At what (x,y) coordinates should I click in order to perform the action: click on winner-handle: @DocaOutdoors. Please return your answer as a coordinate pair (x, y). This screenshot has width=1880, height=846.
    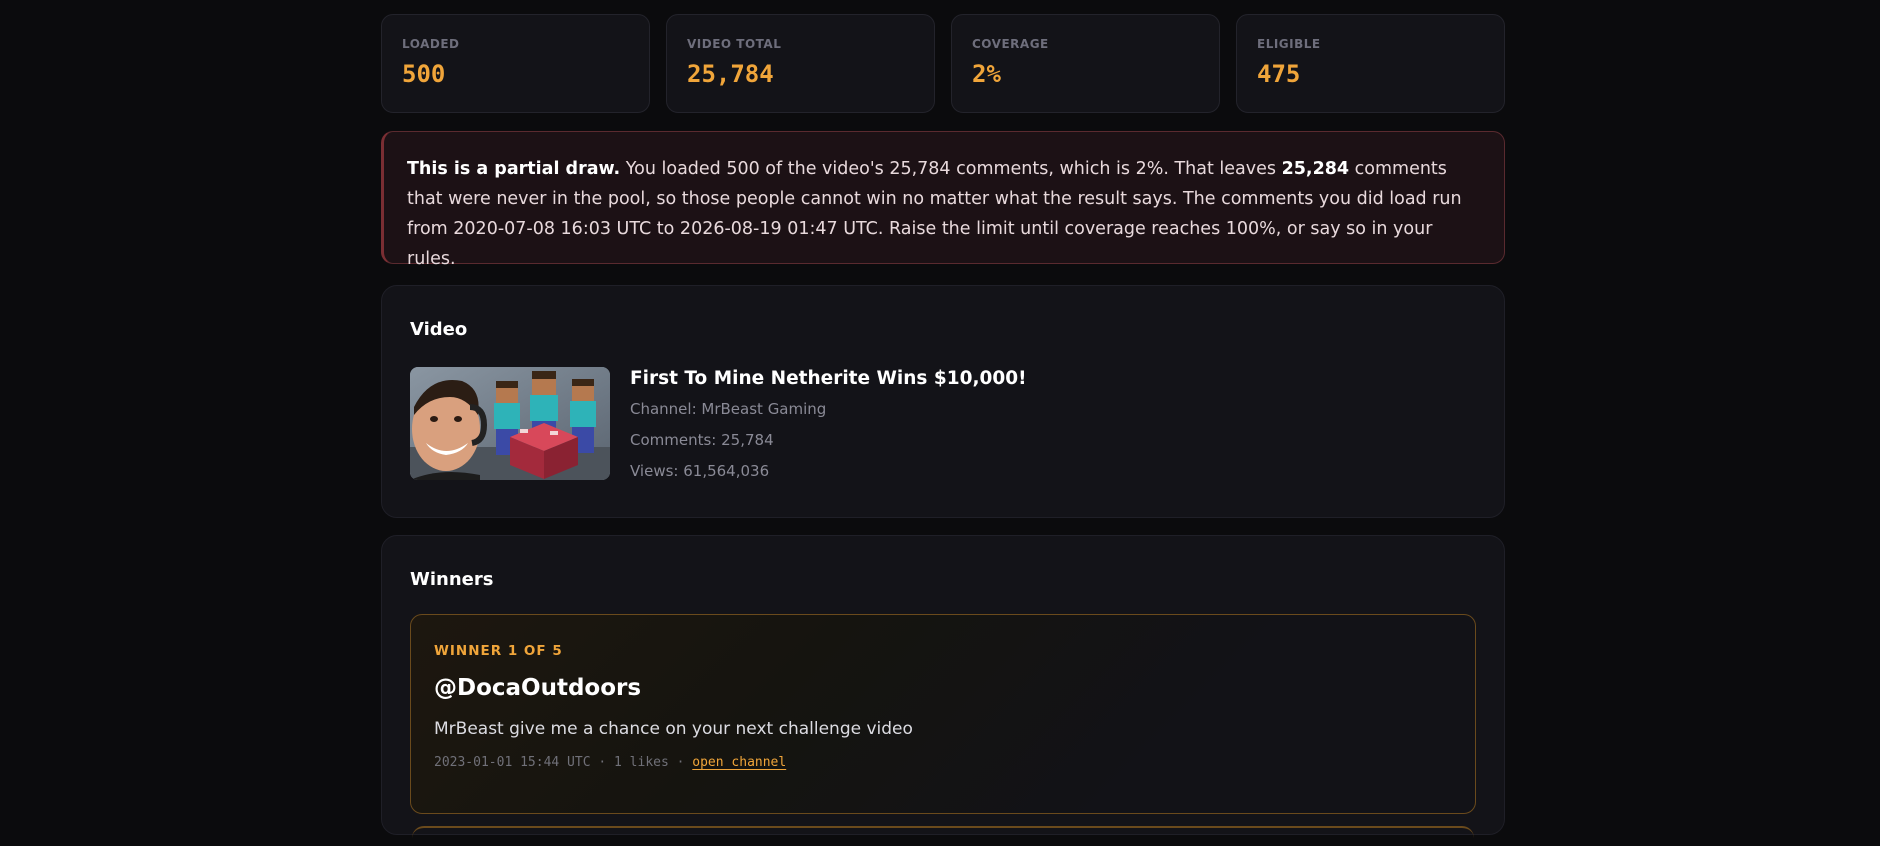
    Looking at the image, I should click on (538, 688).